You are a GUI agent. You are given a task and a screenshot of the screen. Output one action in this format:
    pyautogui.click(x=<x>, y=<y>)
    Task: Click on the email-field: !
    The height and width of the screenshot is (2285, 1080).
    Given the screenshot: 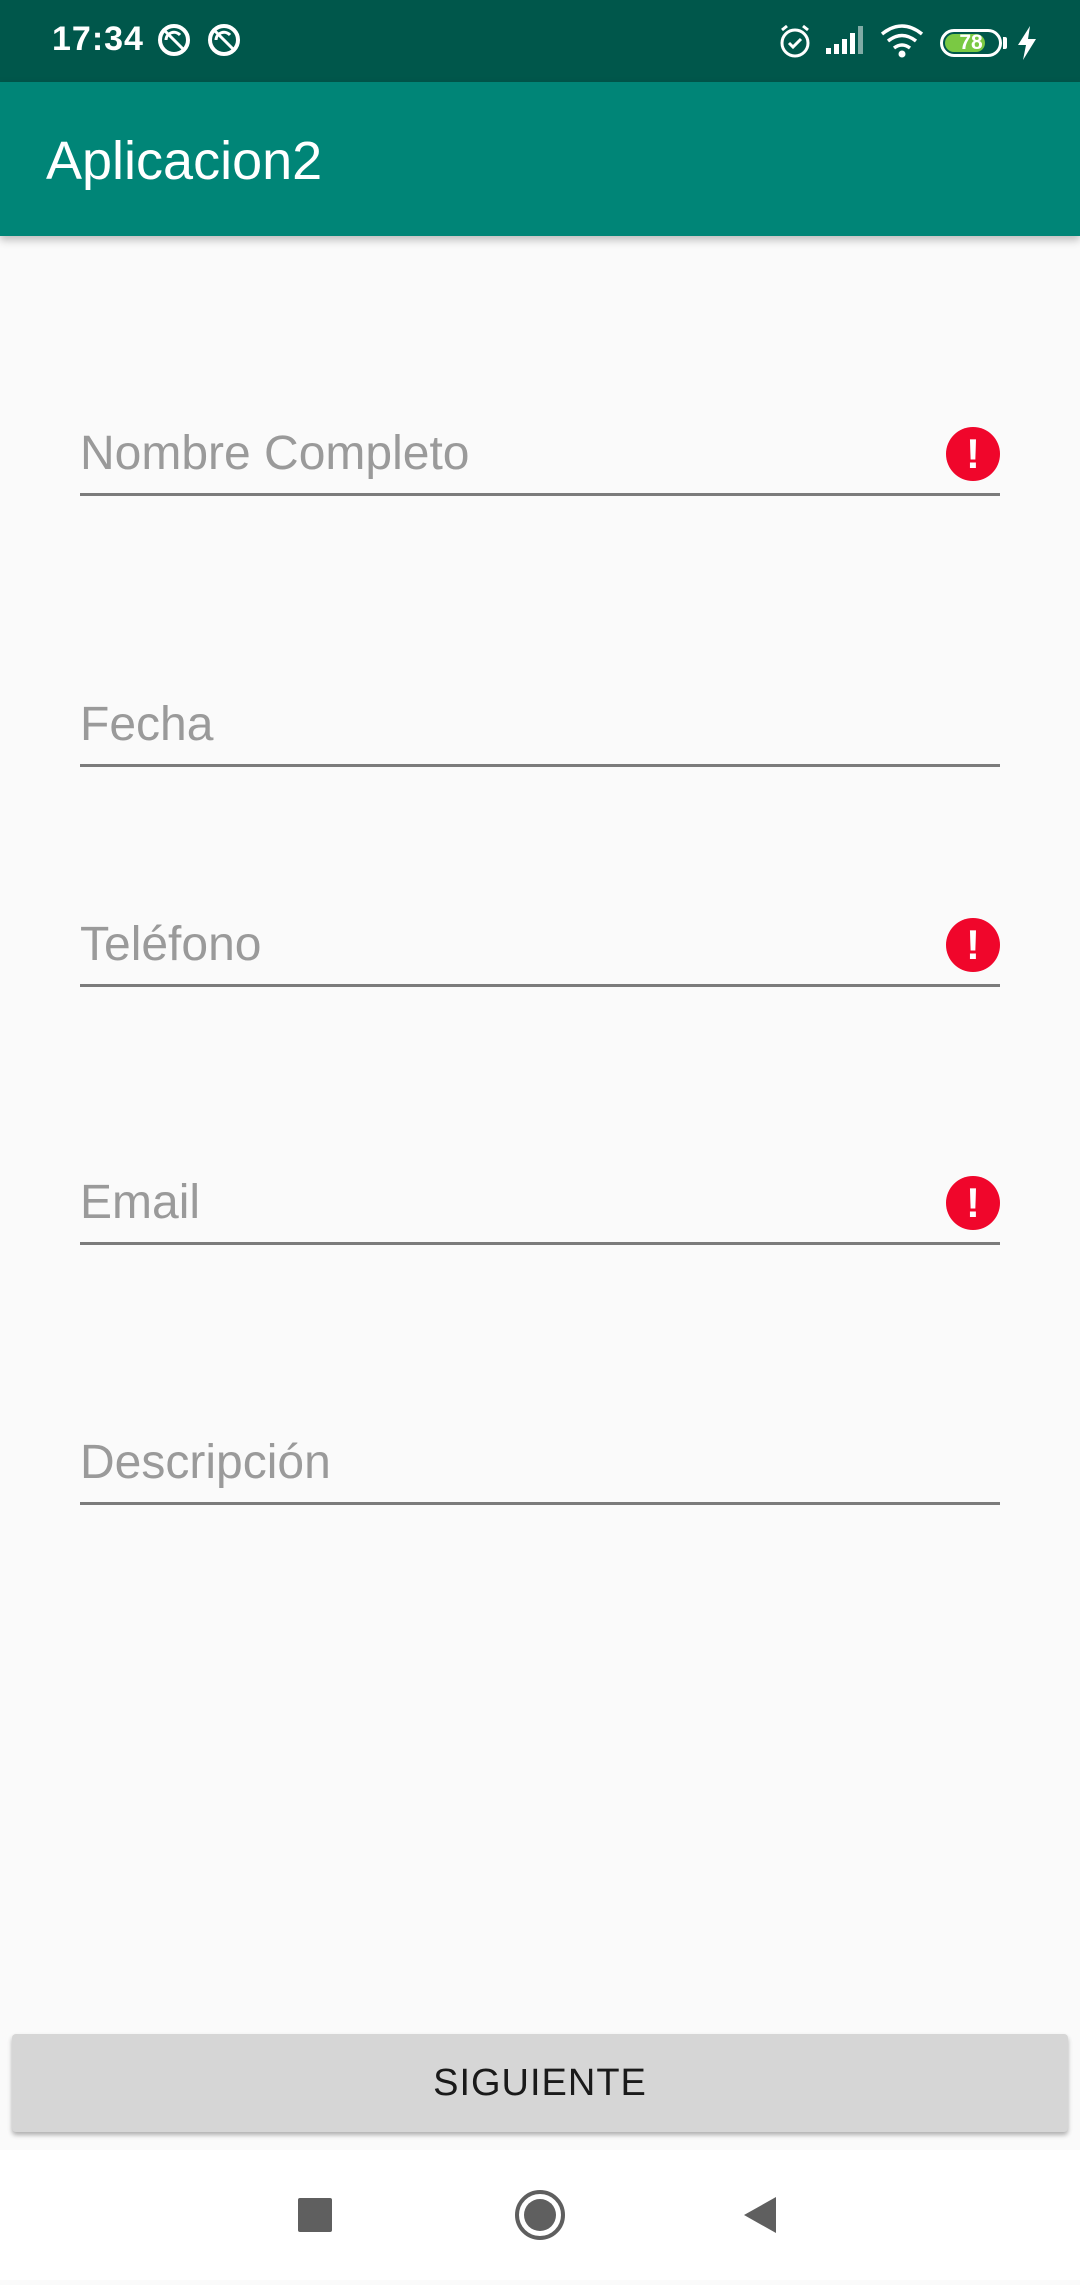 What is the action you would take?
    pyautogui.click(x=540, y=1208)
    